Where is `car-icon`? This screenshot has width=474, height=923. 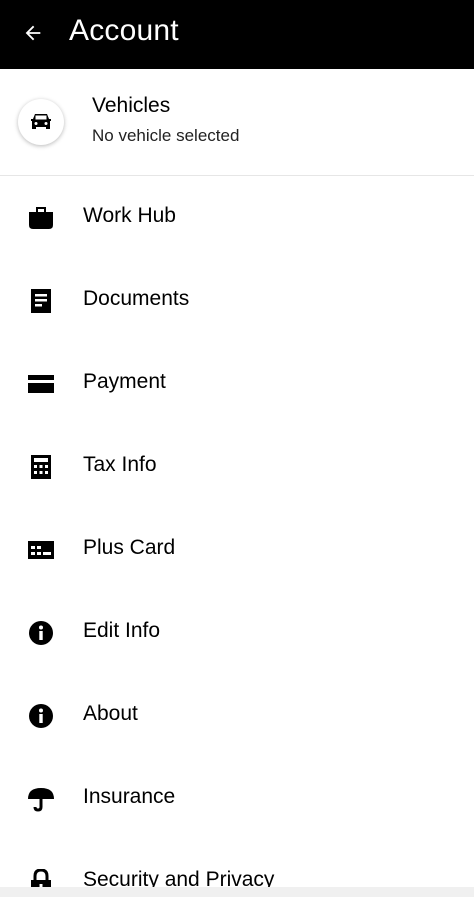 car-icon is located at coordinates (41, 121).